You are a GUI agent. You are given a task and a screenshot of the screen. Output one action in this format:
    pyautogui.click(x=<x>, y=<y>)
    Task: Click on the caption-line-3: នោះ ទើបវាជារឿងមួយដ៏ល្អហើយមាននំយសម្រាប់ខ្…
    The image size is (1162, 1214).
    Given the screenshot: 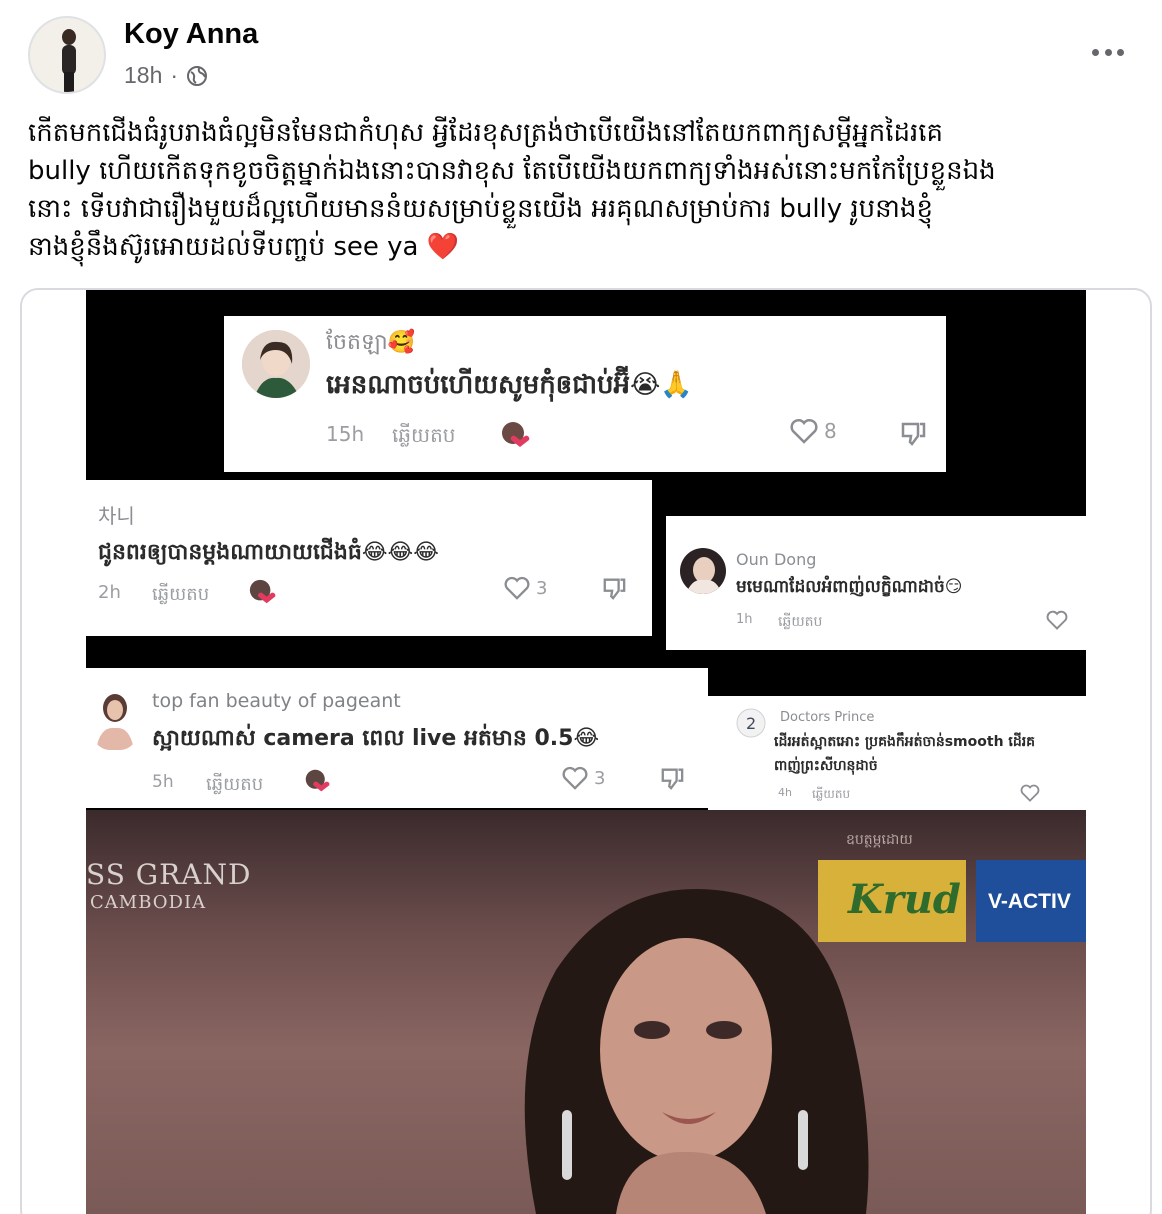 What is the action you would take?
    pyautogui.click(x=480, y=209)
    